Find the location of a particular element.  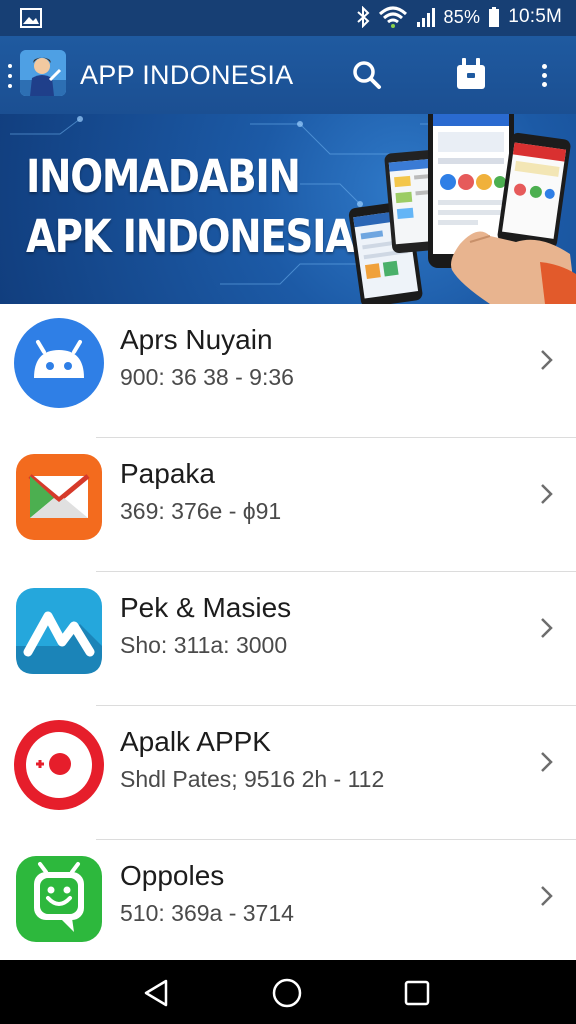

list-item: Apalk APPK Shdl Pates; 9516 2h - 112 is located at coordinates (288, 773).